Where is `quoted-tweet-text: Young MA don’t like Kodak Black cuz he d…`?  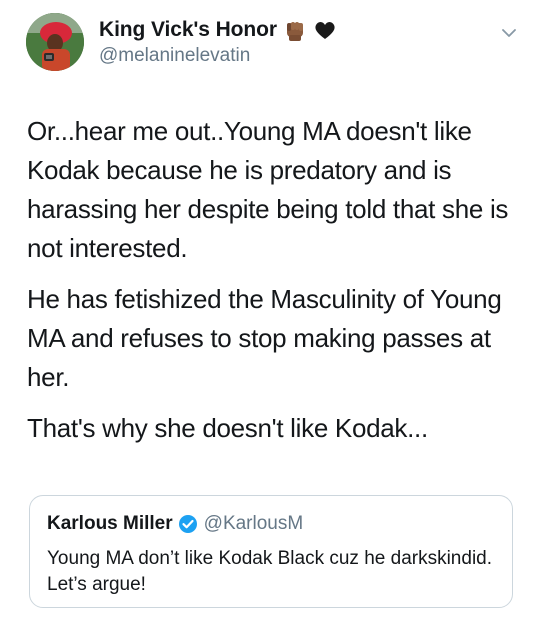 quoted-tweet-text: Young MA don’t like Kodak Black cuz he d… is located at coordinates (270, 571).